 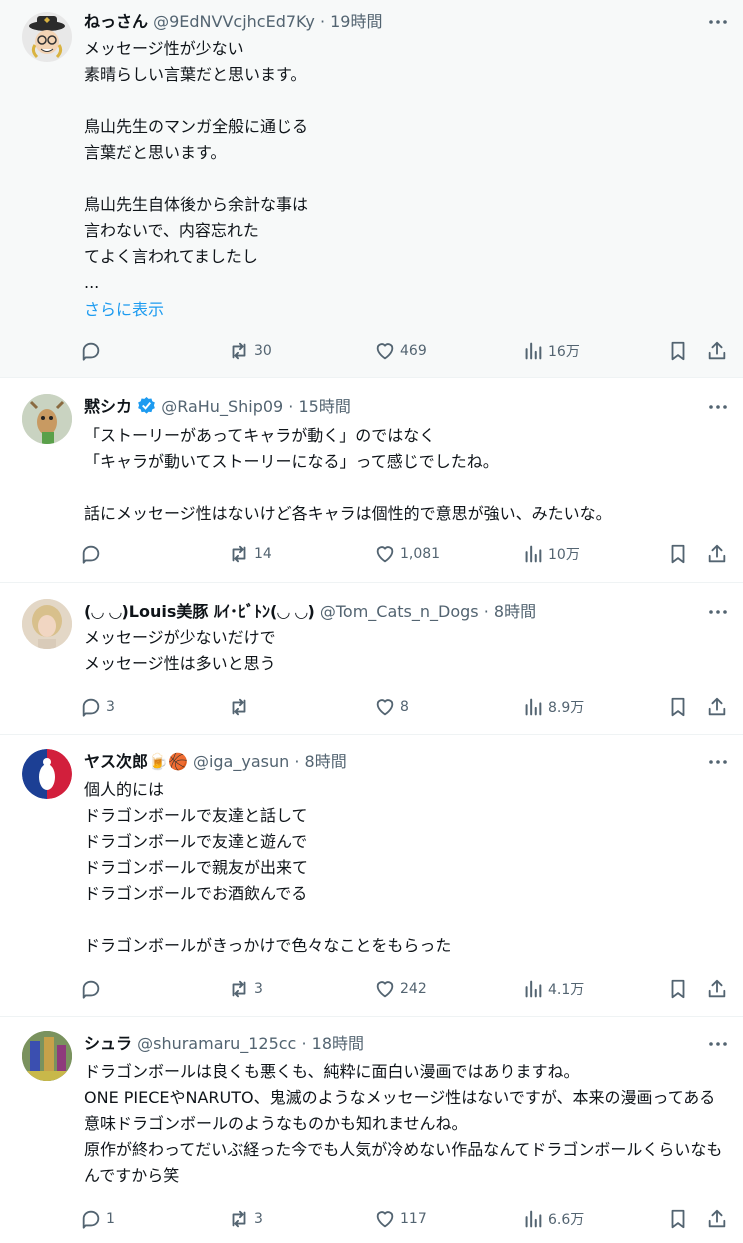 I want to click on display-name: (◡ ◡)Louis美豚 ﾙｲ･ﾋﾞﾄﾝ(◡ ◡), so click(x=199, y=611).